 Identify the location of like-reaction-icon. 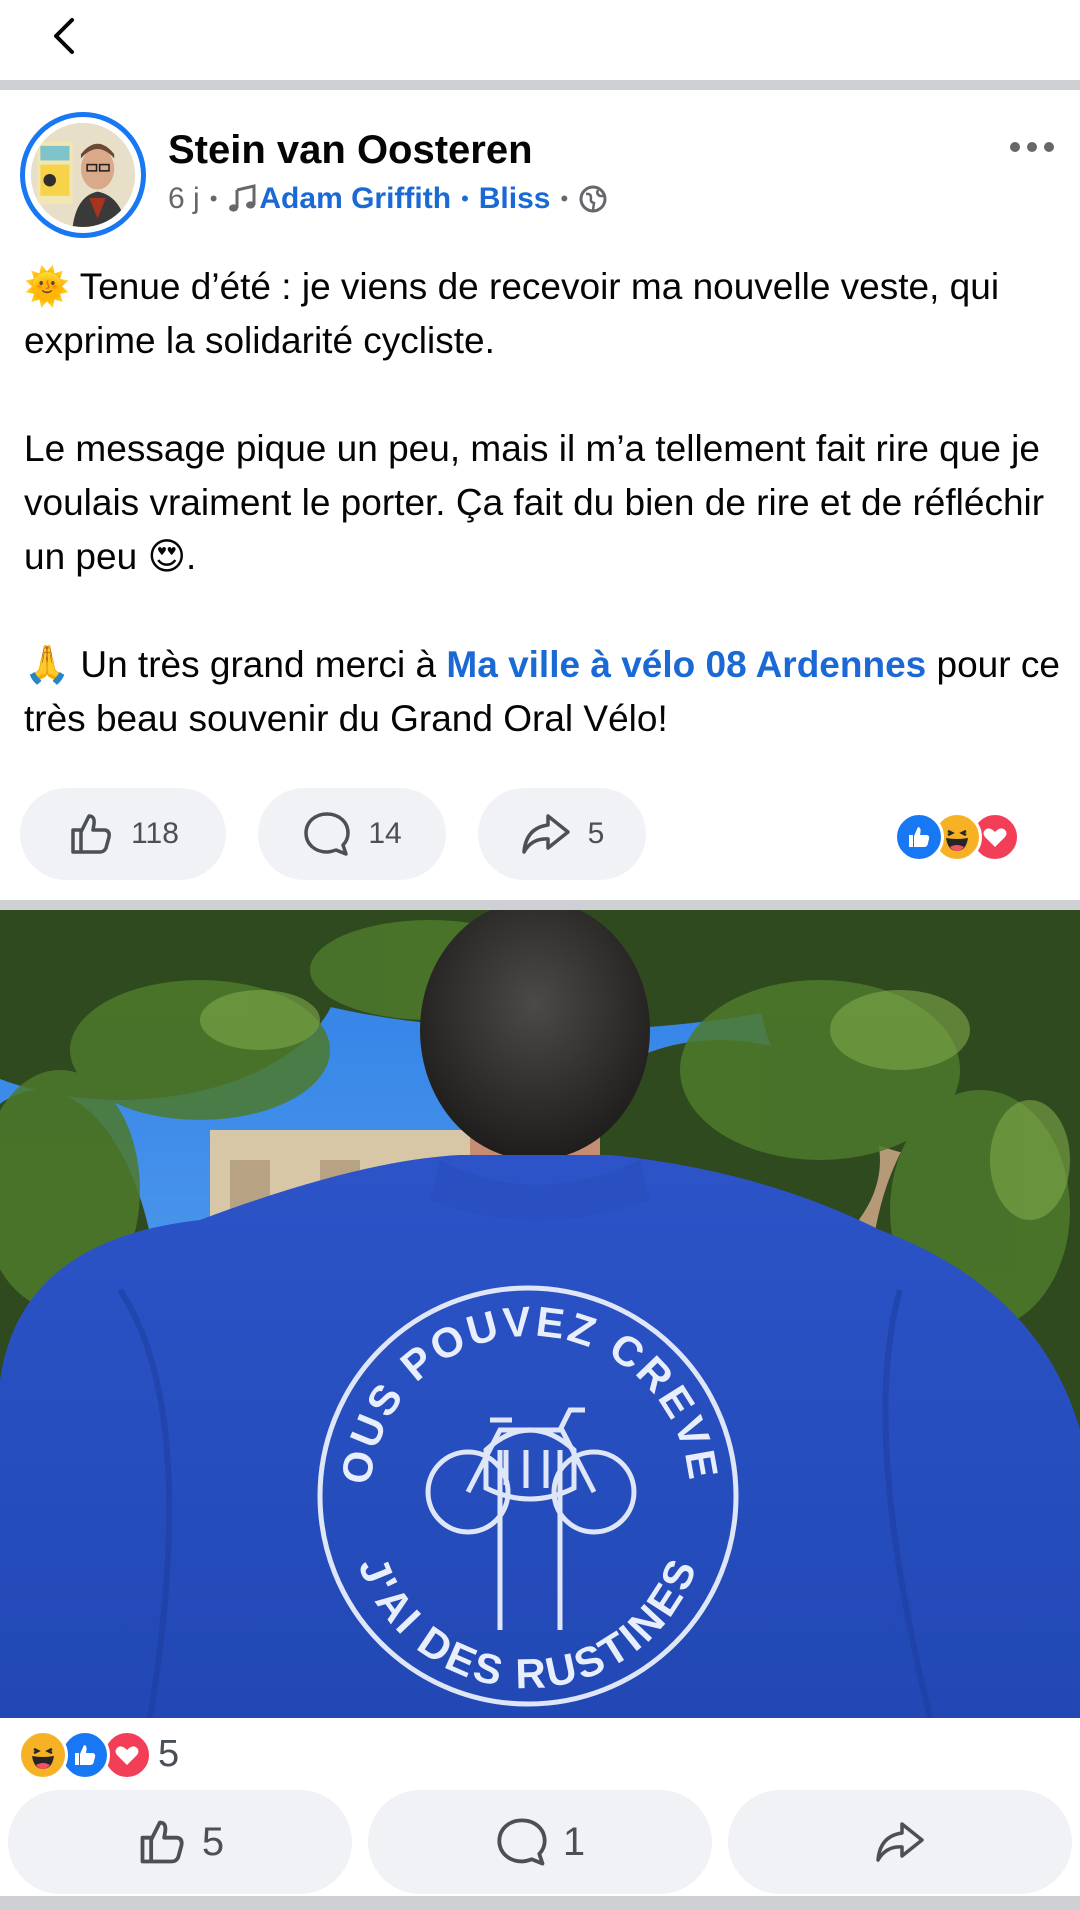
(919, 837).